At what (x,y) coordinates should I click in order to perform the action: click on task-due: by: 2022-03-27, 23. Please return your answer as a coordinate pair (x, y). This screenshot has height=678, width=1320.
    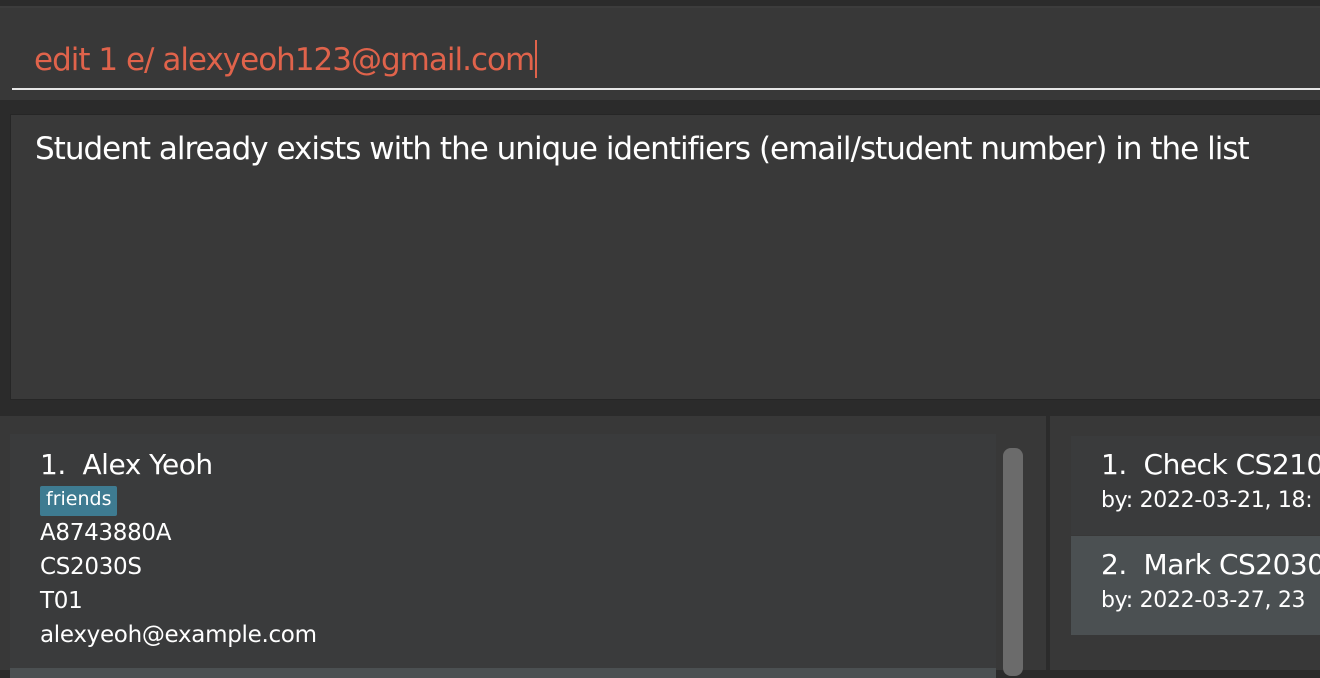
    Looking at the image, I should click on (1203, 600).